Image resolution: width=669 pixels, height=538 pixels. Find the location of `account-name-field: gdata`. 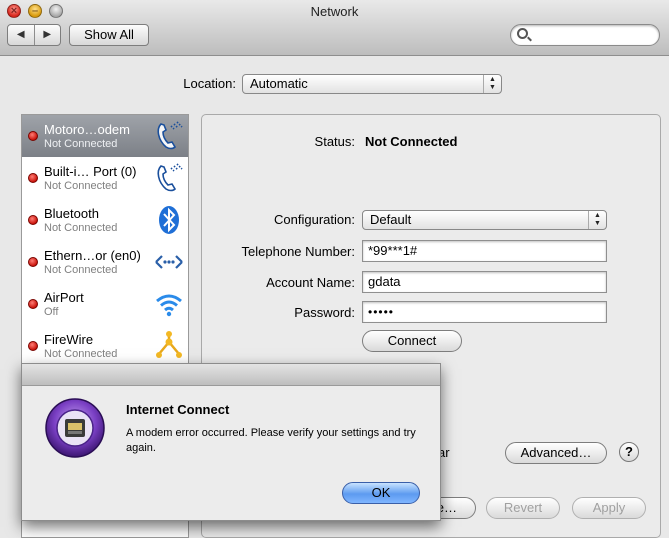

account-name-field: gdata is located at coordinates (484, 282).